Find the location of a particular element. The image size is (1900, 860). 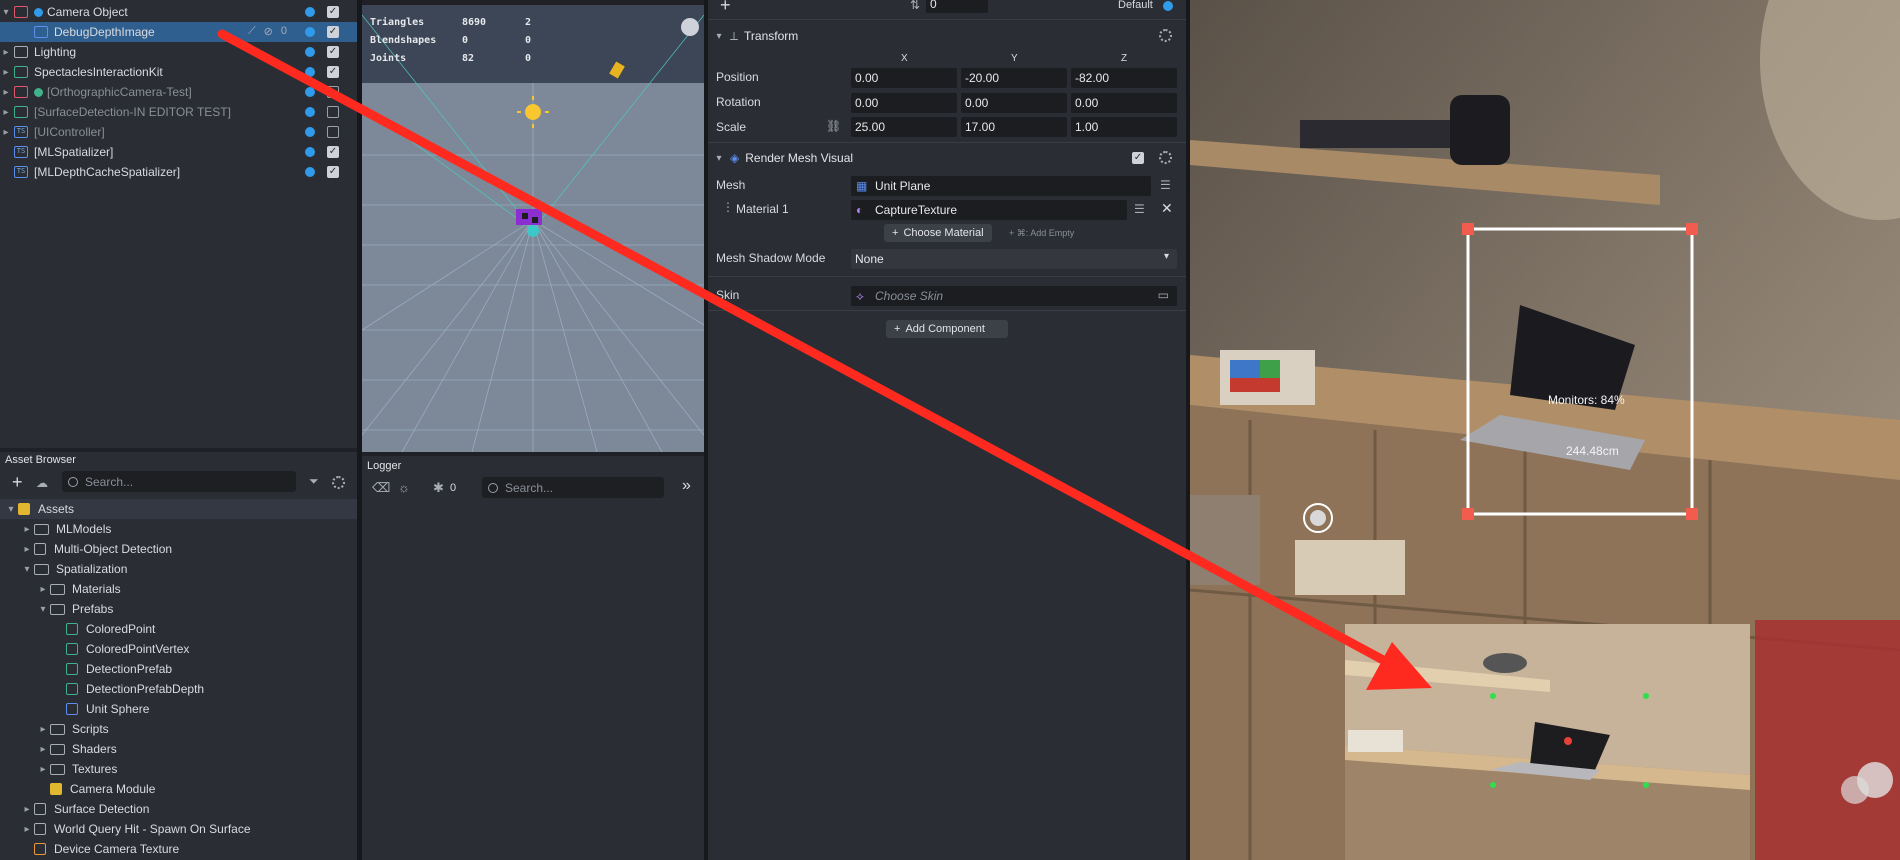

position-z-input: -82.00 is located at coordinates (1124, 78).